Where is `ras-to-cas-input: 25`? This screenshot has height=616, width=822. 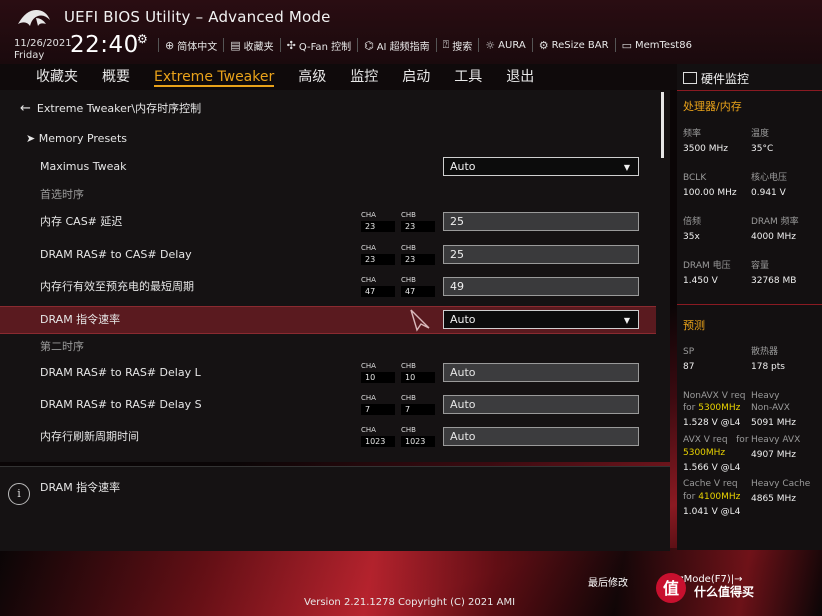 ras-to-cas-input: 25 is located at coordinates (541, 254).